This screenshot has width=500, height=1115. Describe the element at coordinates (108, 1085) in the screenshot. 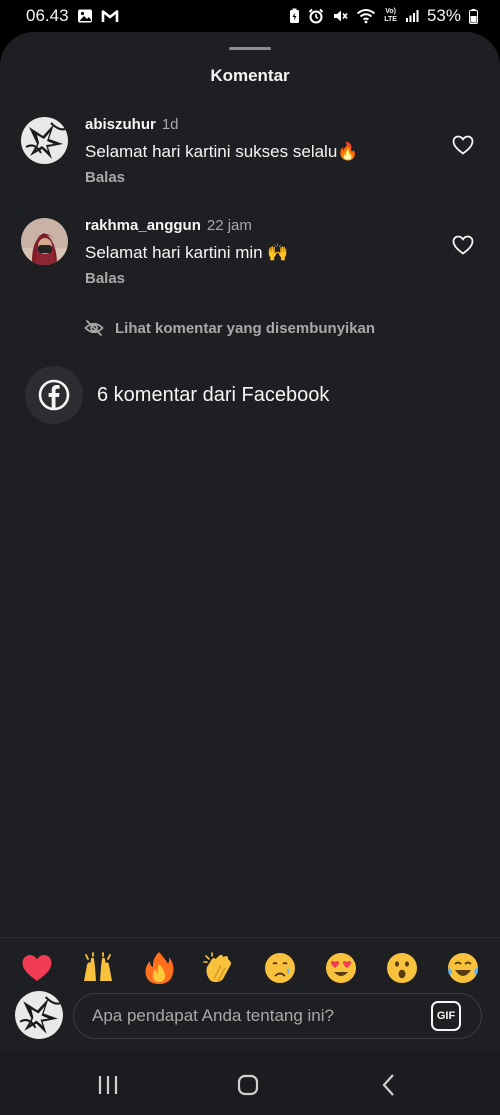

I see `recents-icon` at that location.